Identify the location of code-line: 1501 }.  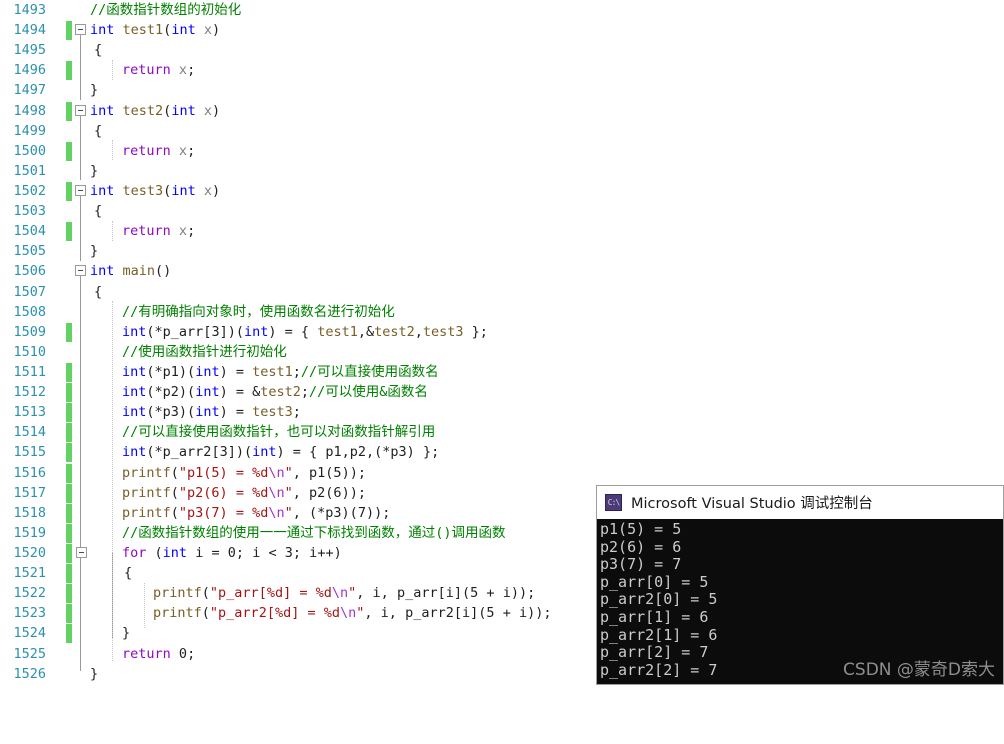
(502, 171).